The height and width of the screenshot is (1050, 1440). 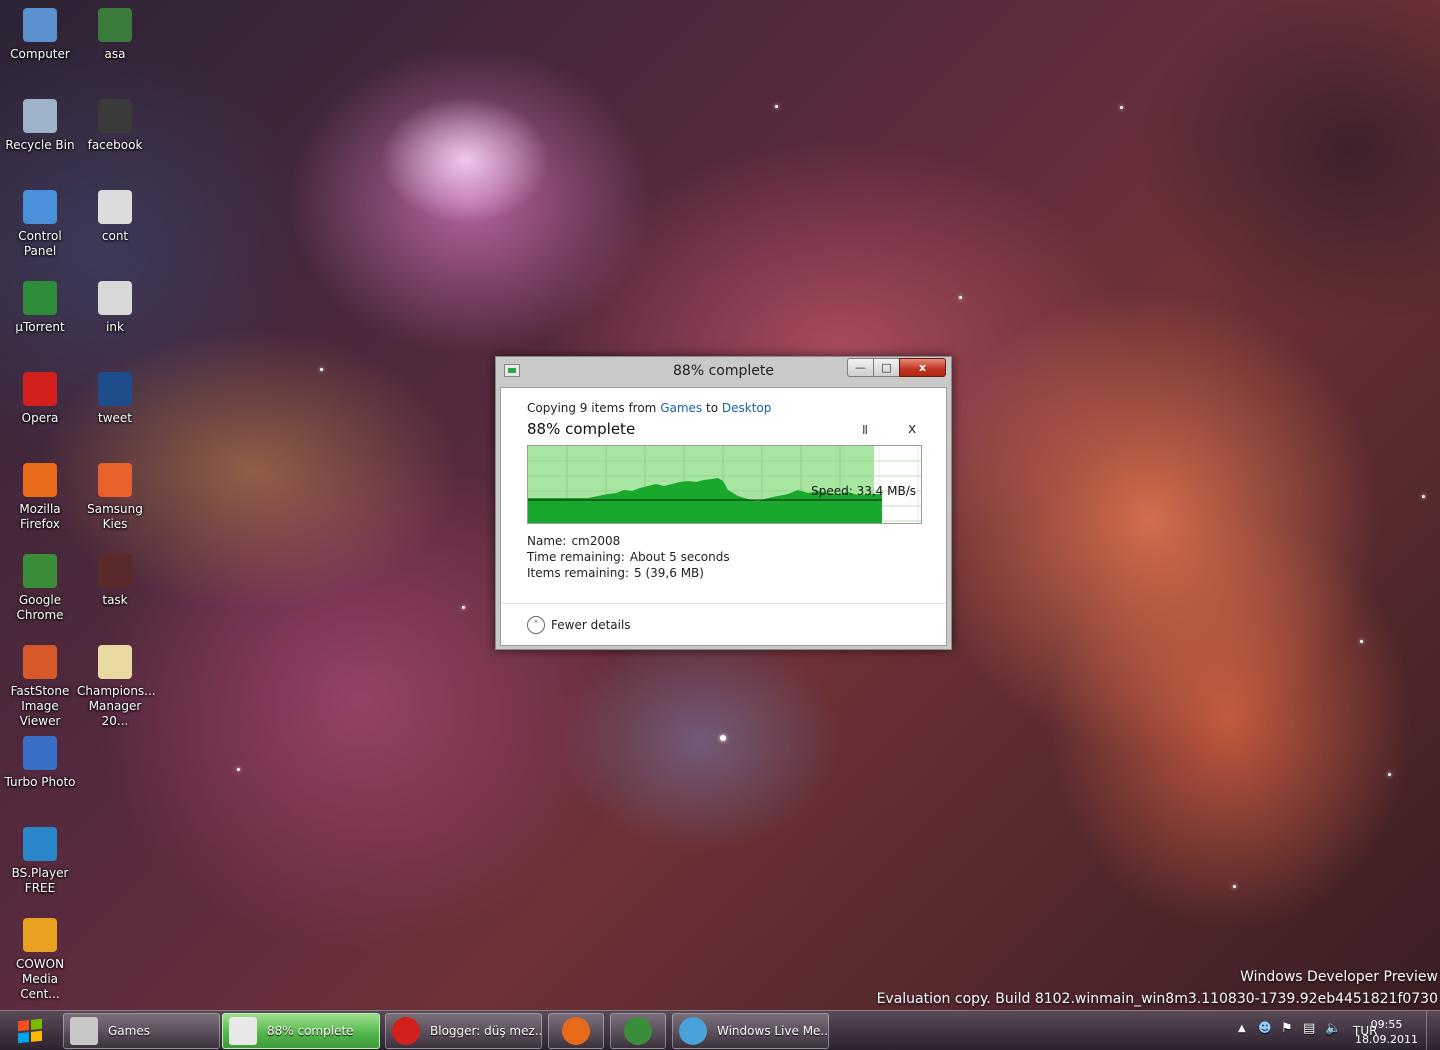 What do you see at coordinates (30, 1031) in the screenshot?
I see `start-button` at bounding box center [30, 1031].